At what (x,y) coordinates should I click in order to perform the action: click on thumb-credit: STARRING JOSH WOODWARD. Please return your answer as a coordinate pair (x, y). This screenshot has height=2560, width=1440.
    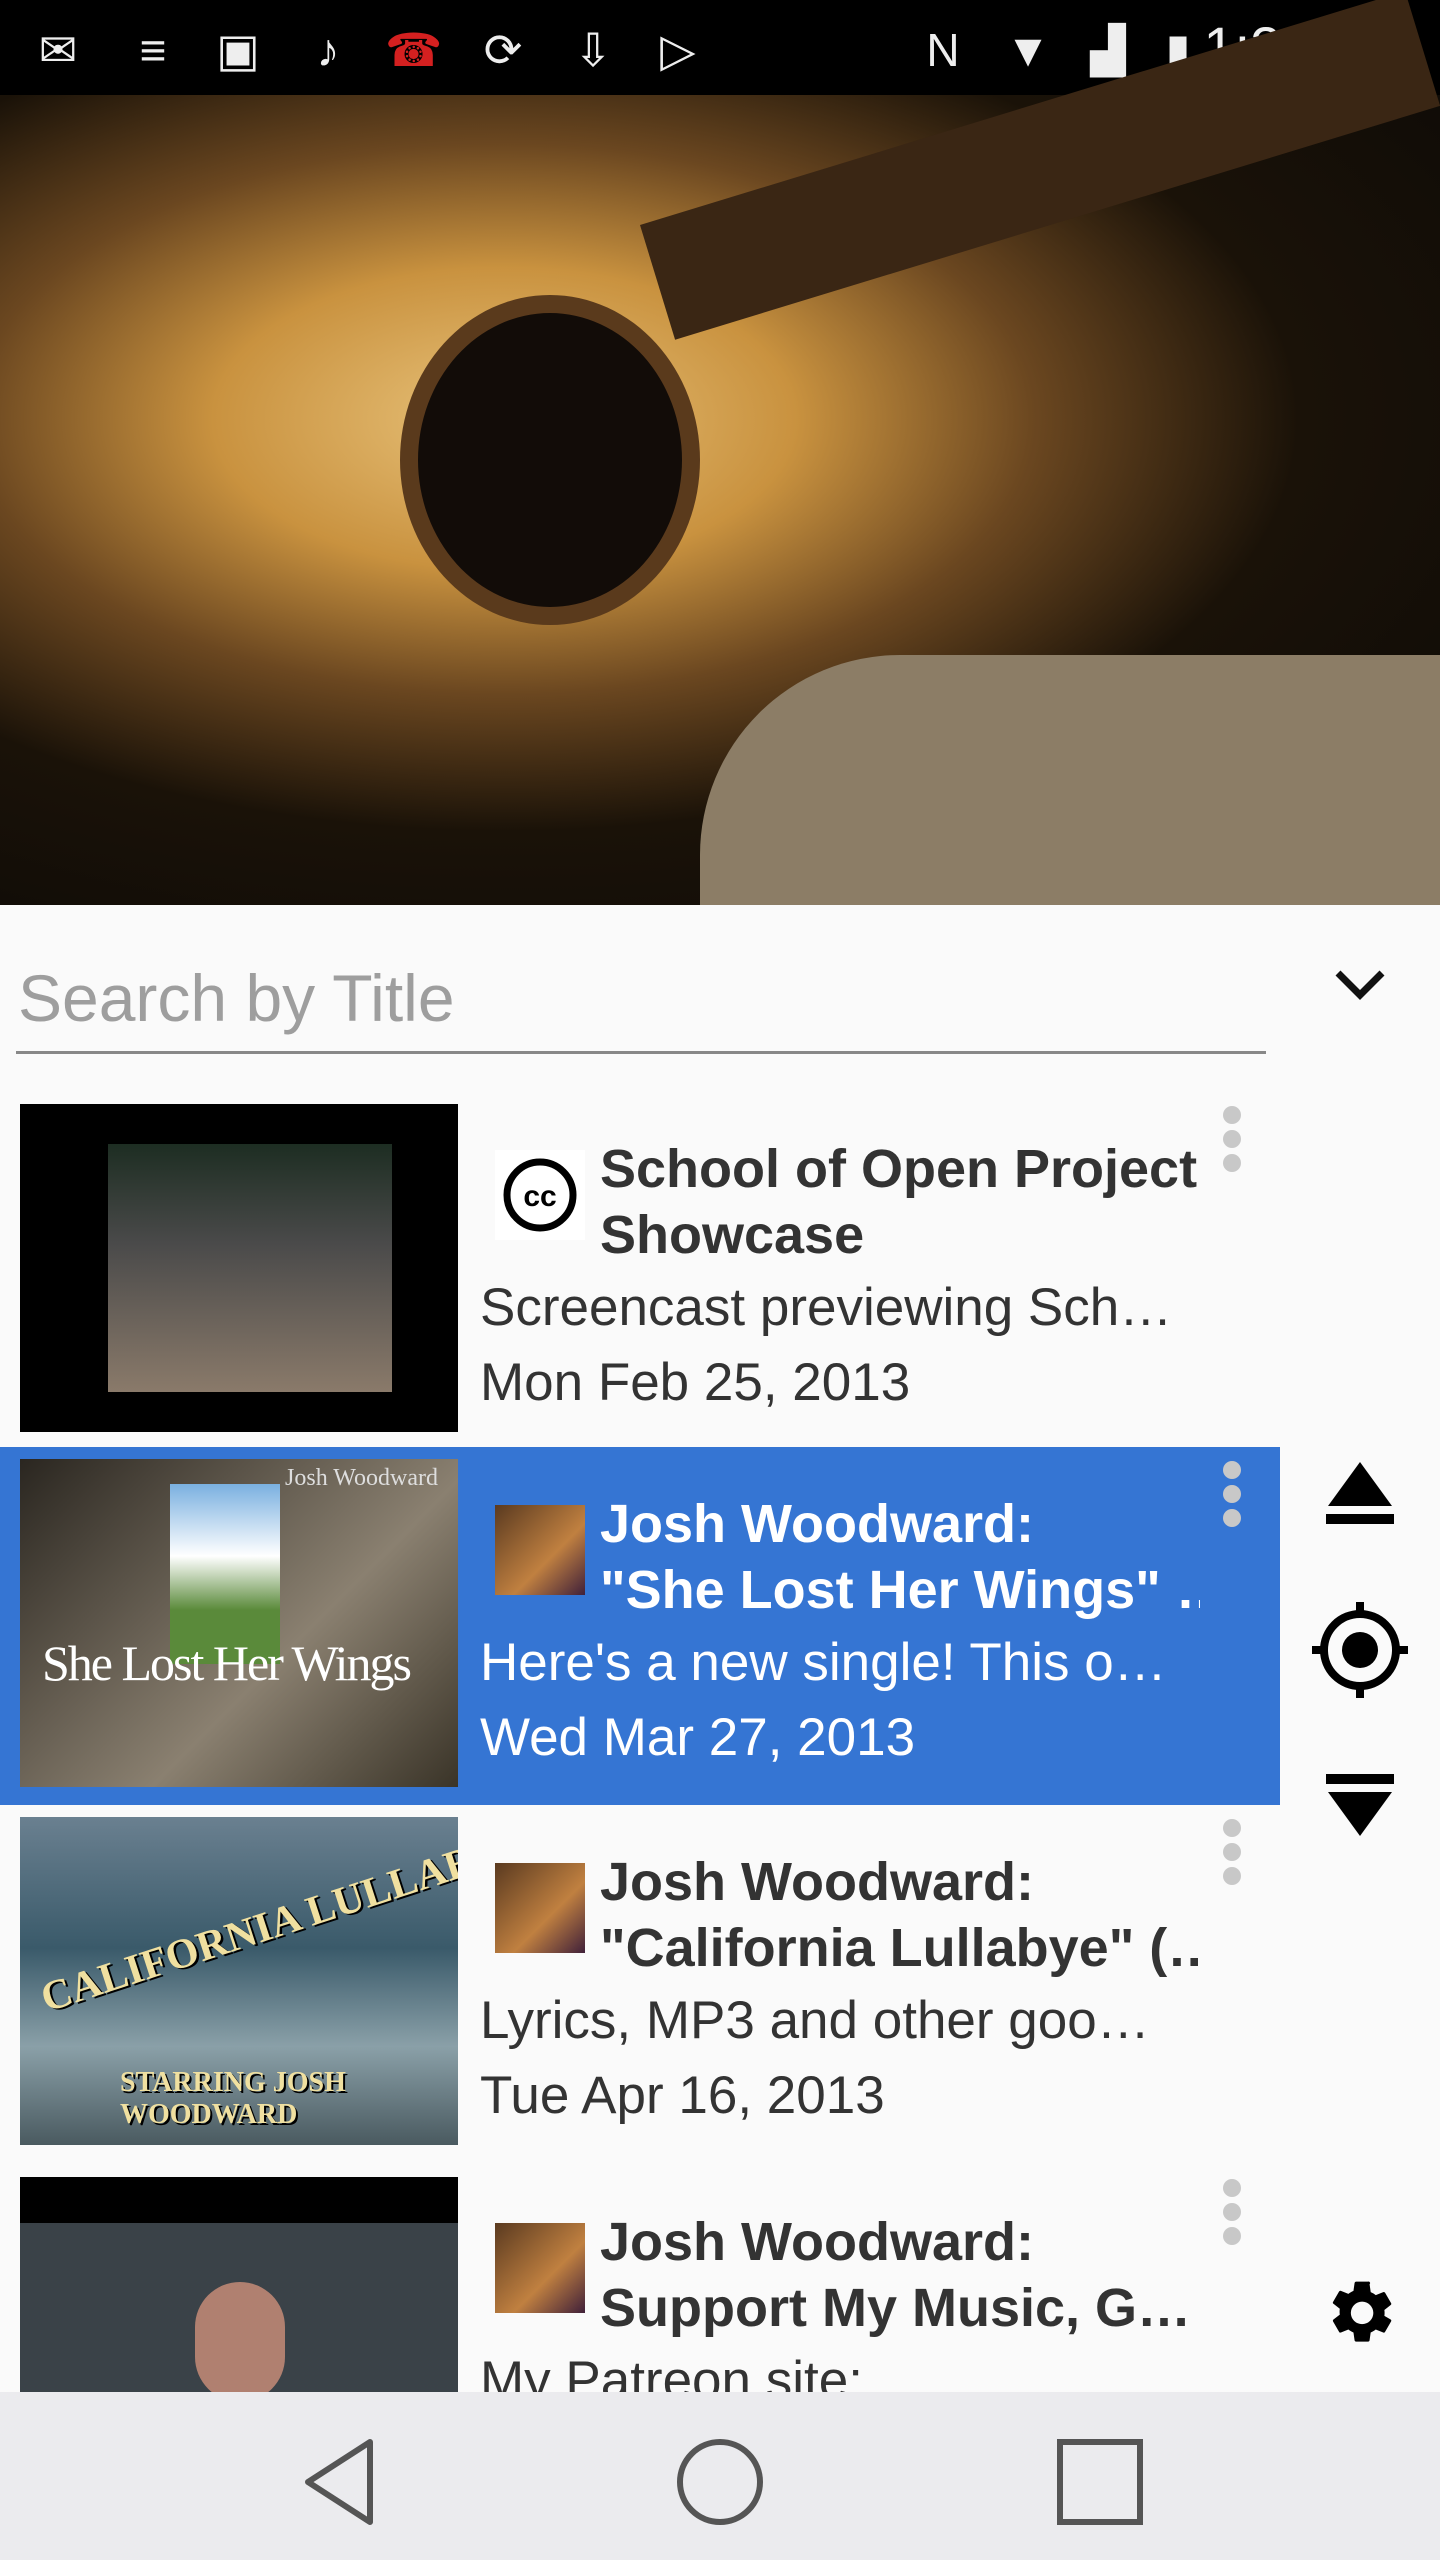
    Looking at the image, I should click on (233, 2098).